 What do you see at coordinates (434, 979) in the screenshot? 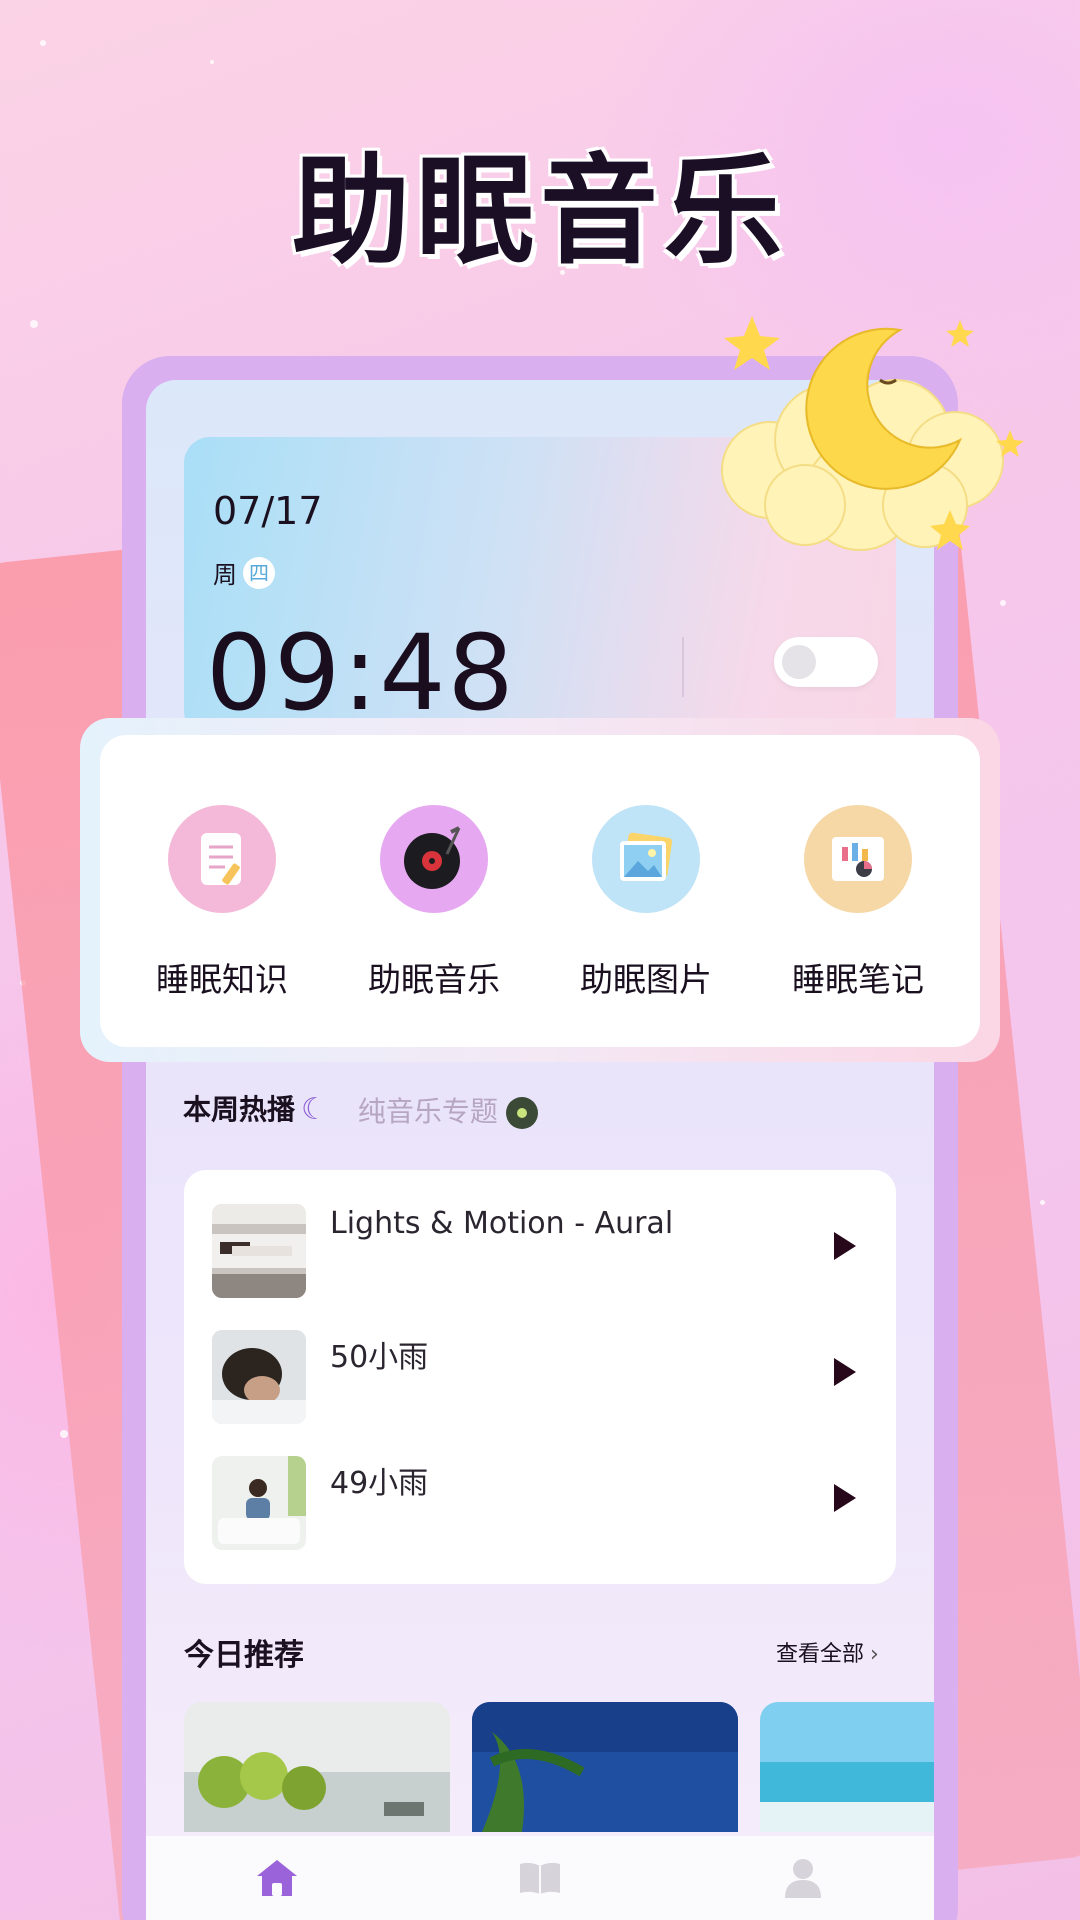
I see `menu-label: 助眠音乐` at bounding box center [434, 979].